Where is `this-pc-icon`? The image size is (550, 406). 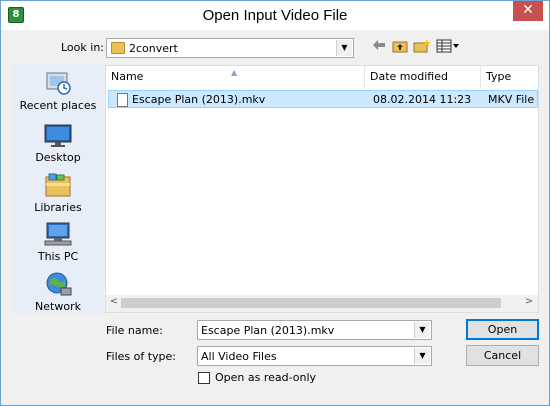
this-pc-icon is located at coordinates (58, 234).